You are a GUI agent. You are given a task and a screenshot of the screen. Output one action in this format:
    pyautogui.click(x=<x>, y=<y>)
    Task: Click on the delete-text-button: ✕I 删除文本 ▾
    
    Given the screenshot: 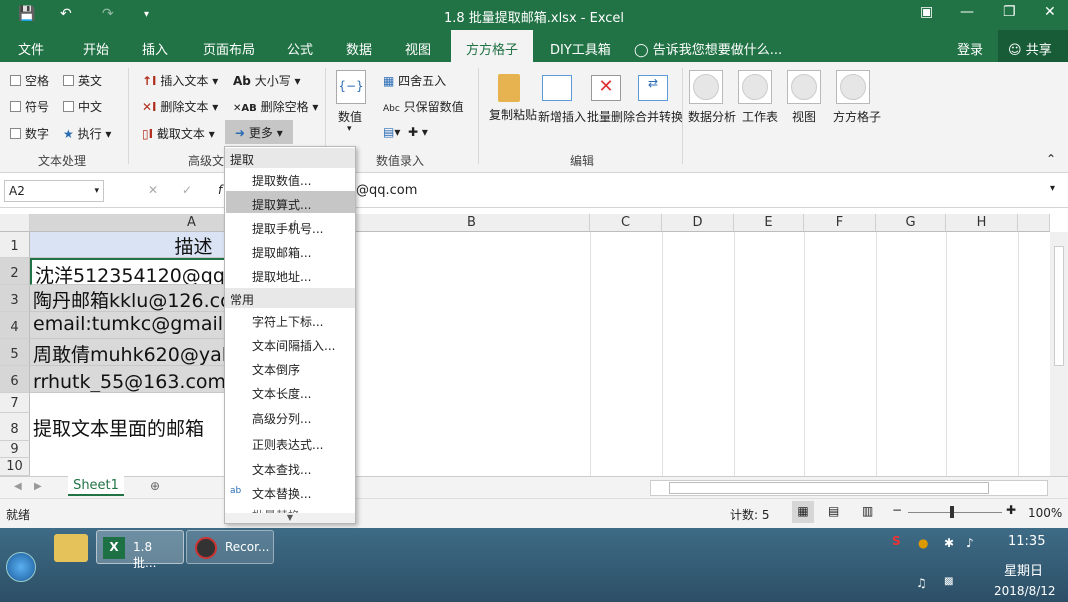 What is the action you would take?
    pyautogui.click(x=180, y=106)
    